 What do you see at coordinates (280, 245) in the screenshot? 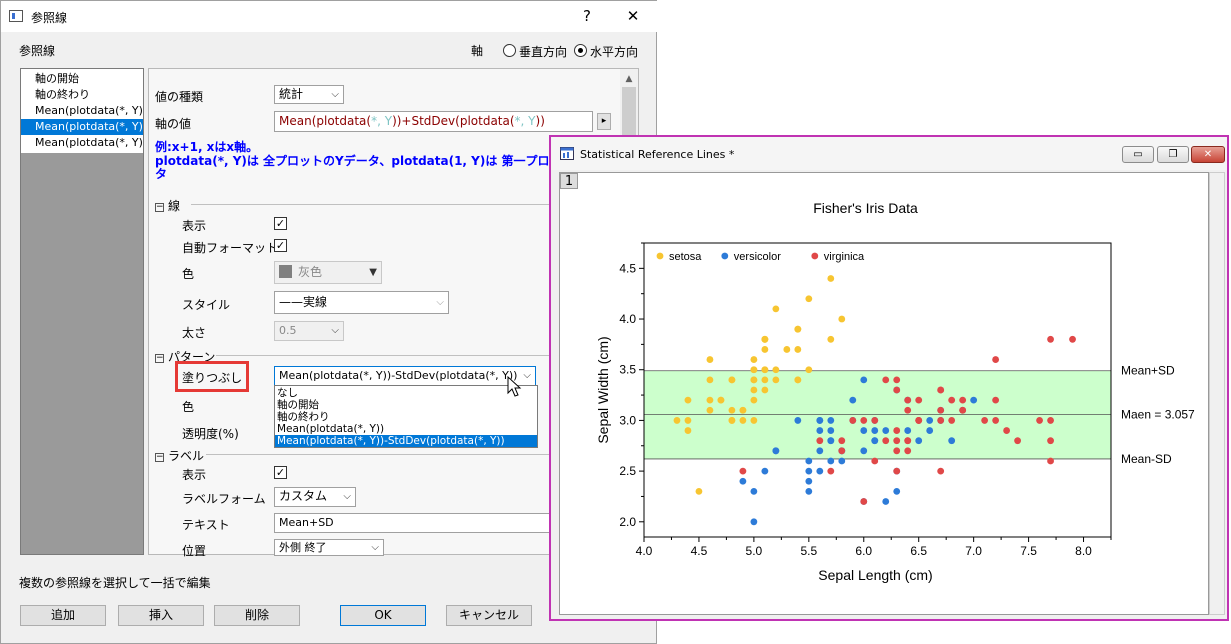
I see `auto-format-checkbox: ✓` at bounding box center [280, 245].